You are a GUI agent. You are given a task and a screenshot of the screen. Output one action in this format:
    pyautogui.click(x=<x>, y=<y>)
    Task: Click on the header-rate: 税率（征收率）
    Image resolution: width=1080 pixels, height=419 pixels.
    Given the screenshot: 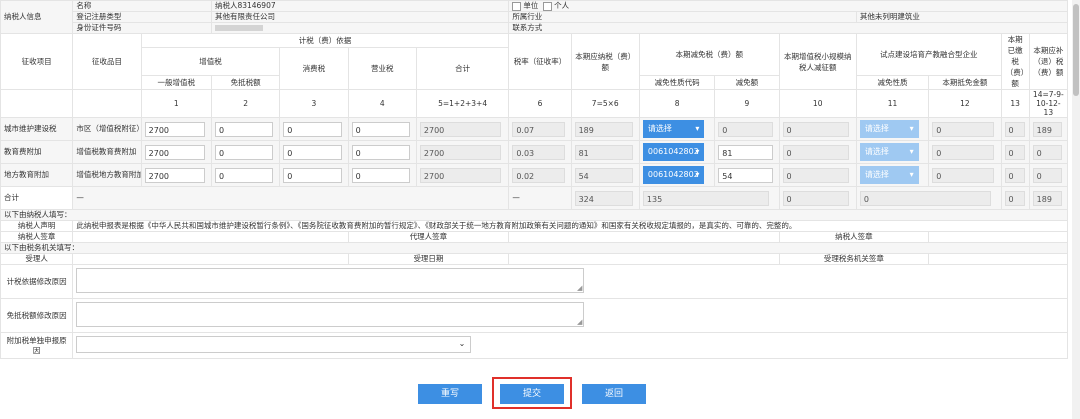 What is the action you would take?
    pyautogui.click(x=540, y=61)
    